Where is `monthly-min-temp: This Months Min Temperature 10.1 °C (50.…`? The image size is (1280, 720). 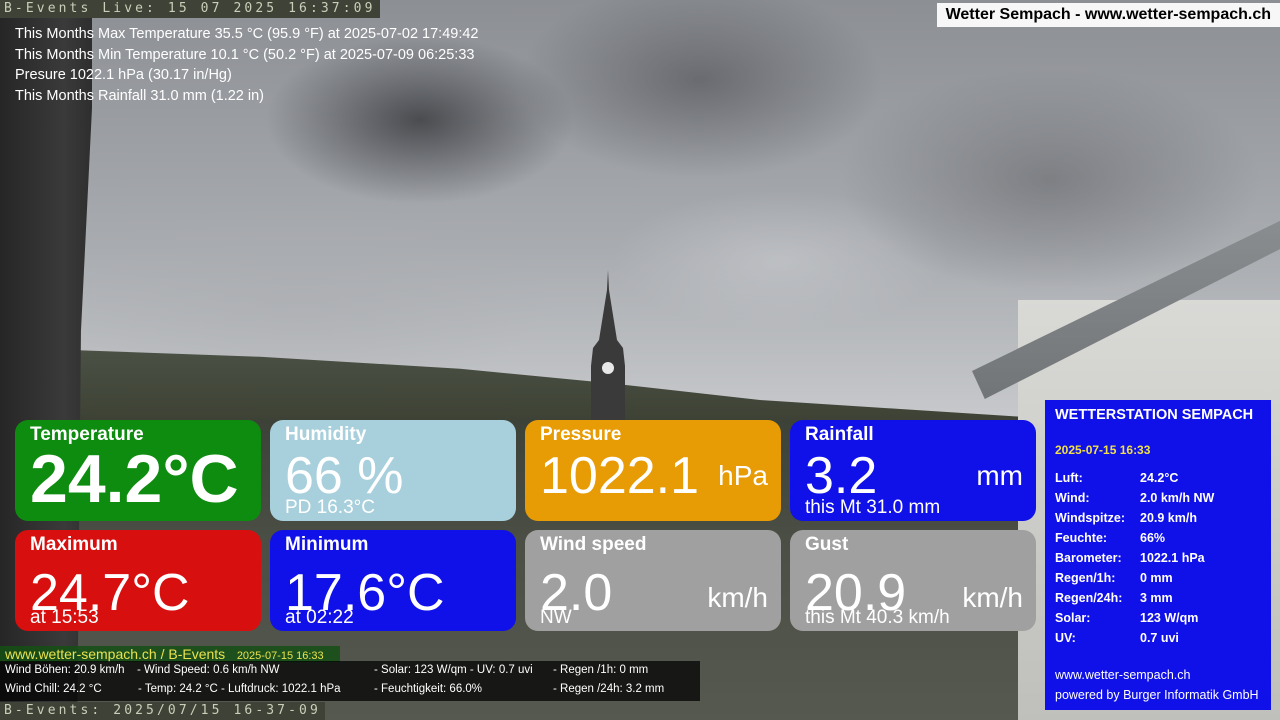
monthly-min-temp: This Months Min Temperature 10.1 °C (50.… is located at coordinates (245, 54).